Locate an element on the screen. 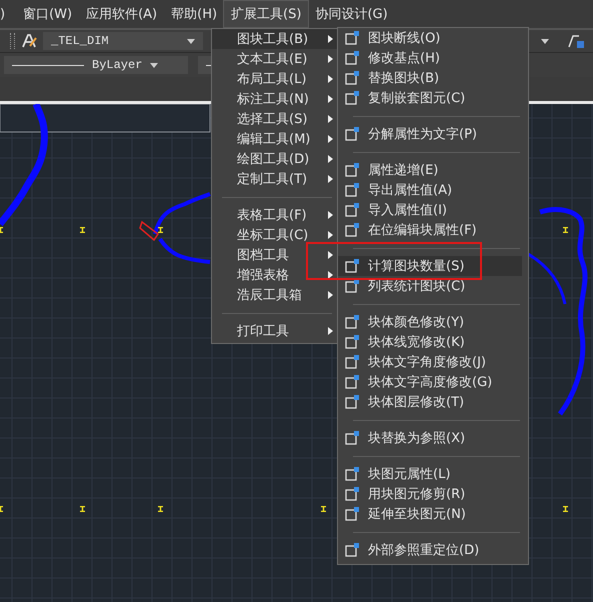 The width and height of the screenshot is (593, 602). menu-item: 块体颜色修改(Y) is located at coordinates (430, 322).